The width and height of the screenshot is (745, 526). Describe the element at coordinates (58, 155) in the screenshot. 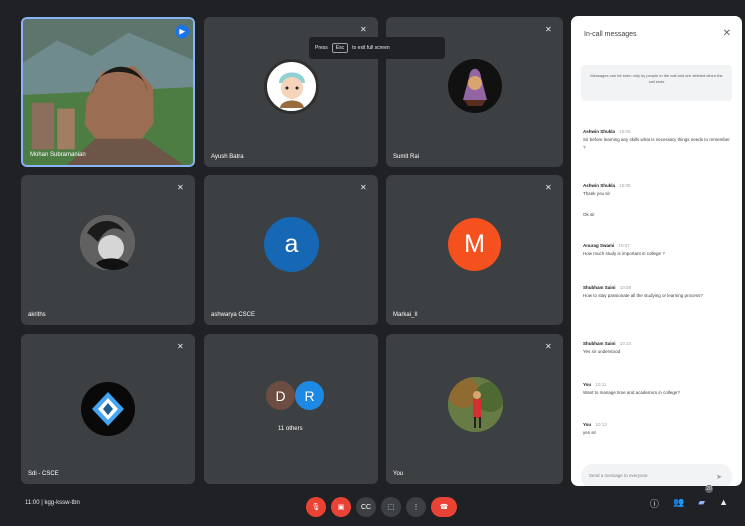

I see `participant-name: Mohan Subramanian` at that location.